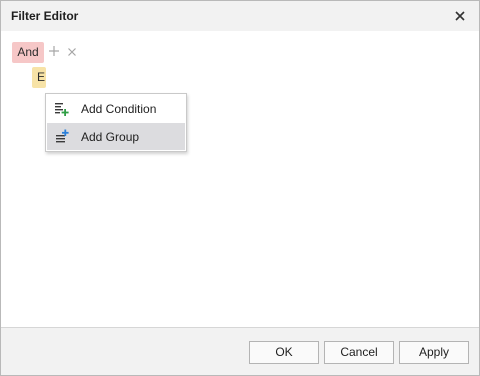  I want to click on x-icon, so click(72, 52).